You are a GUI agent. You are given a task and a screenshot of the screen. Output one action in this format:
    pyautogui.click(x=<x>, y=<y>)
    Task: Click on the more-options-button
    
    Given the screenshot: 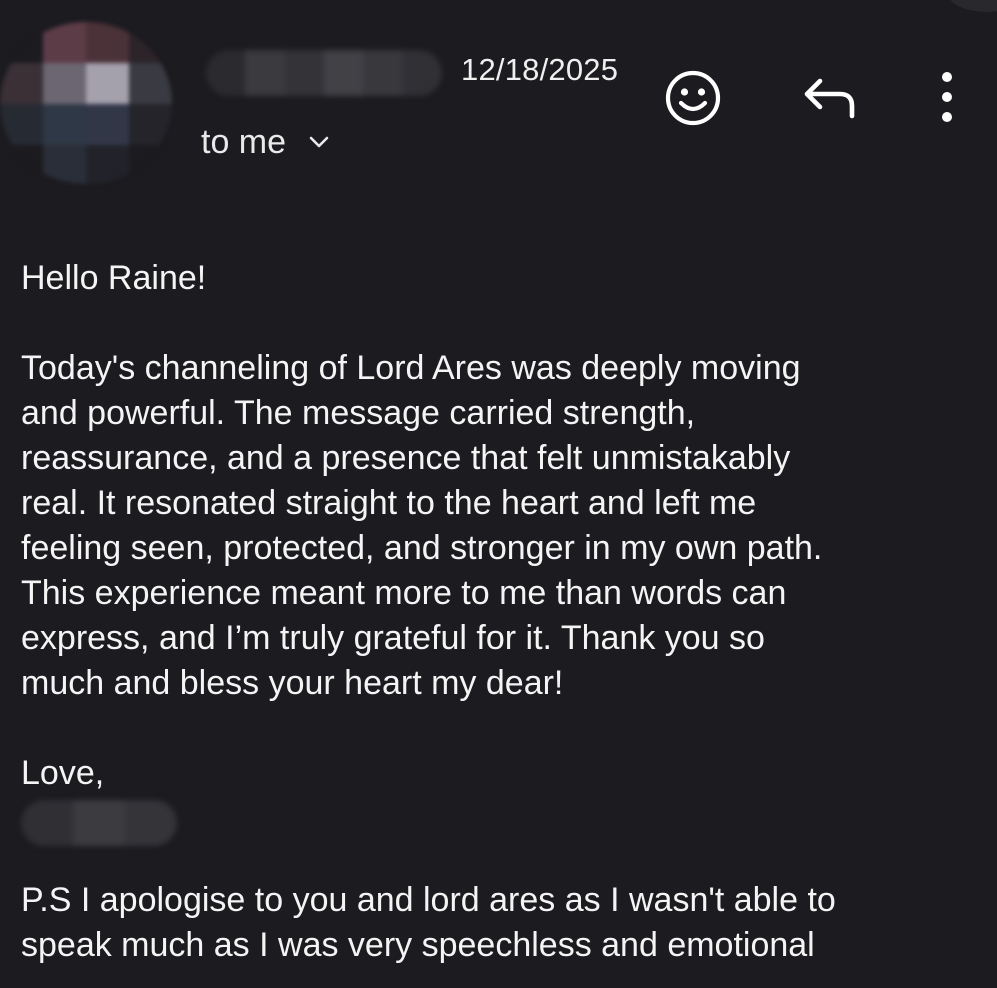 What is the action you would take?
    pyautogui.click(x=947, y=97)
    